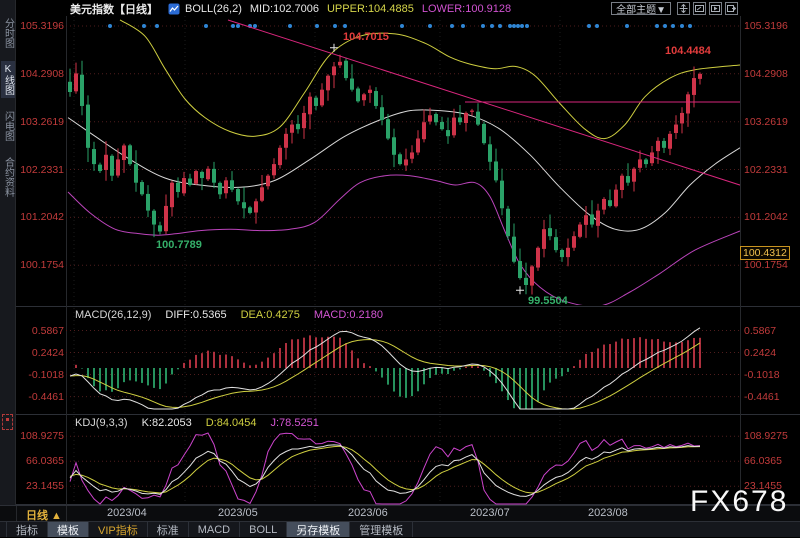 The height and width of the screenshot is (538, 800). Describe the element at coordinates (127, 513) in the screenshot. I see `date-label: 2023/04` at that location.